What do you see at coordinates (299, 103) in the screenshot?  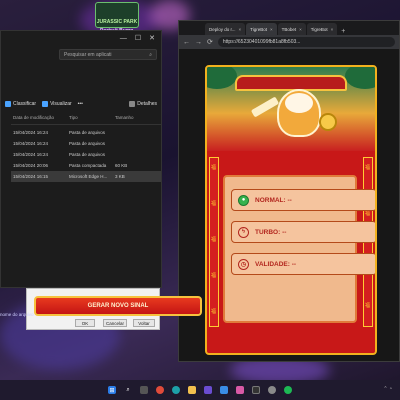 I see `tiger-face-decoration` at bounding box center [299, 103].